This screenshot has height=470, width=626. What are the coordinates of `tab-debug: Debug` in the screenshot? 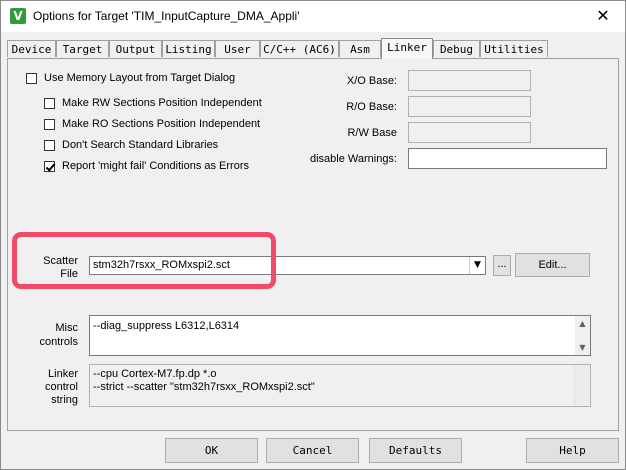 It's located at (456, 48).